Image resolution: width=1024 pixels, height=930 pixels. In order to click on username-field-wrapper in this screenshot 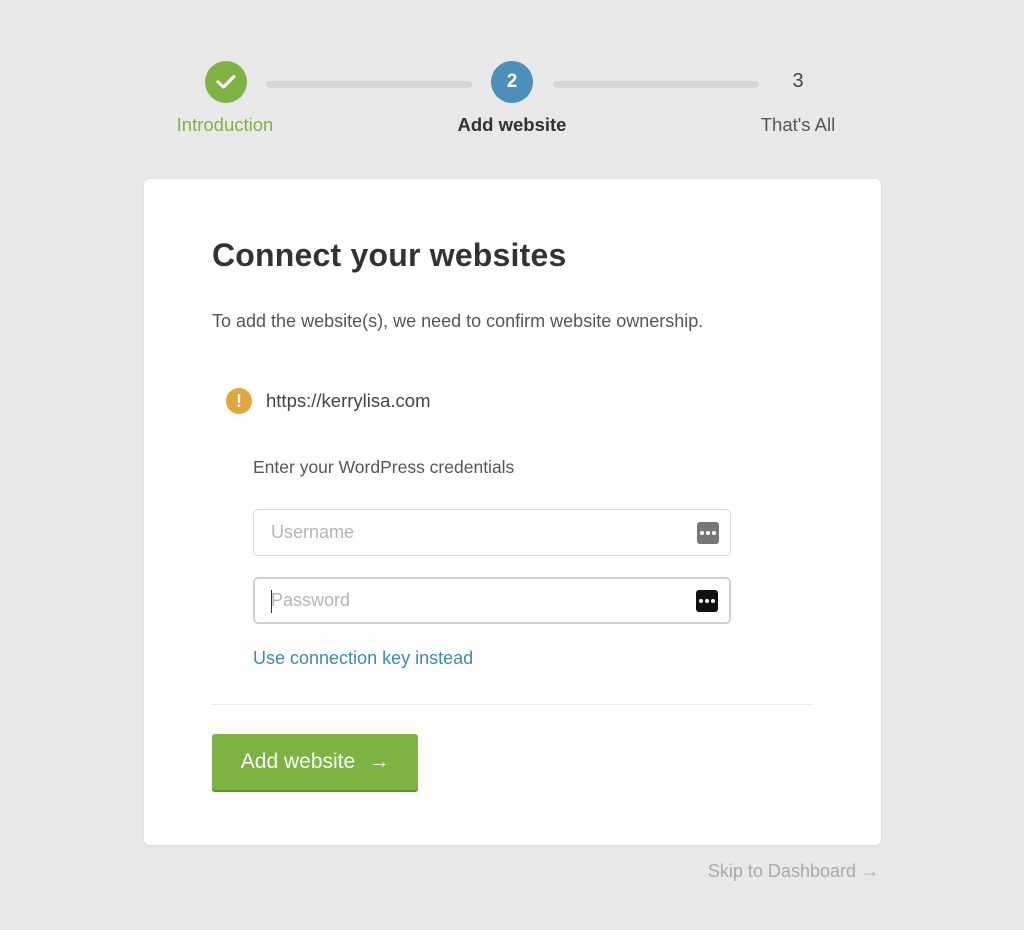, I will do `click(492, 532)`.